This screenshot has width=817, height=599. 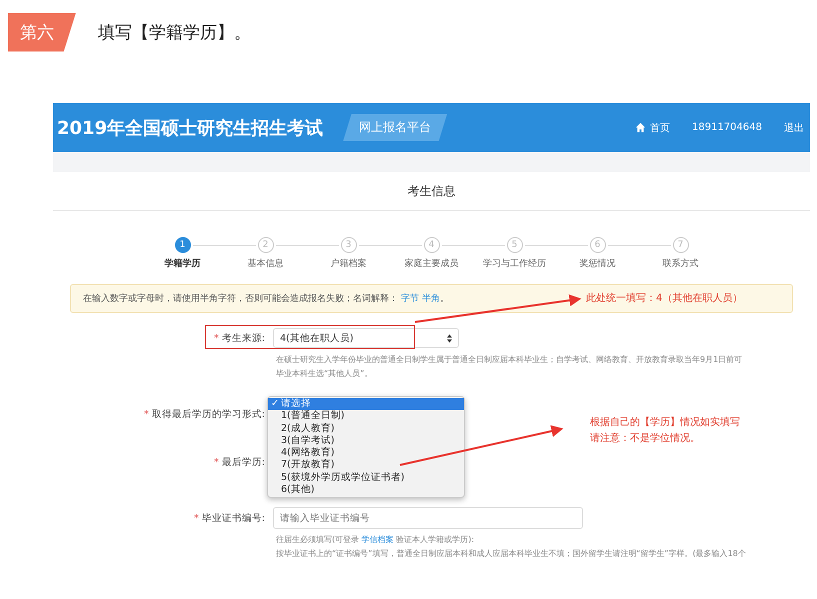 What do you see at coordinates (664, 299) in the screenshot?
I see `annotation-text: 此处统一填写：4（其他在职人员）` at bounding box center [664, 299].